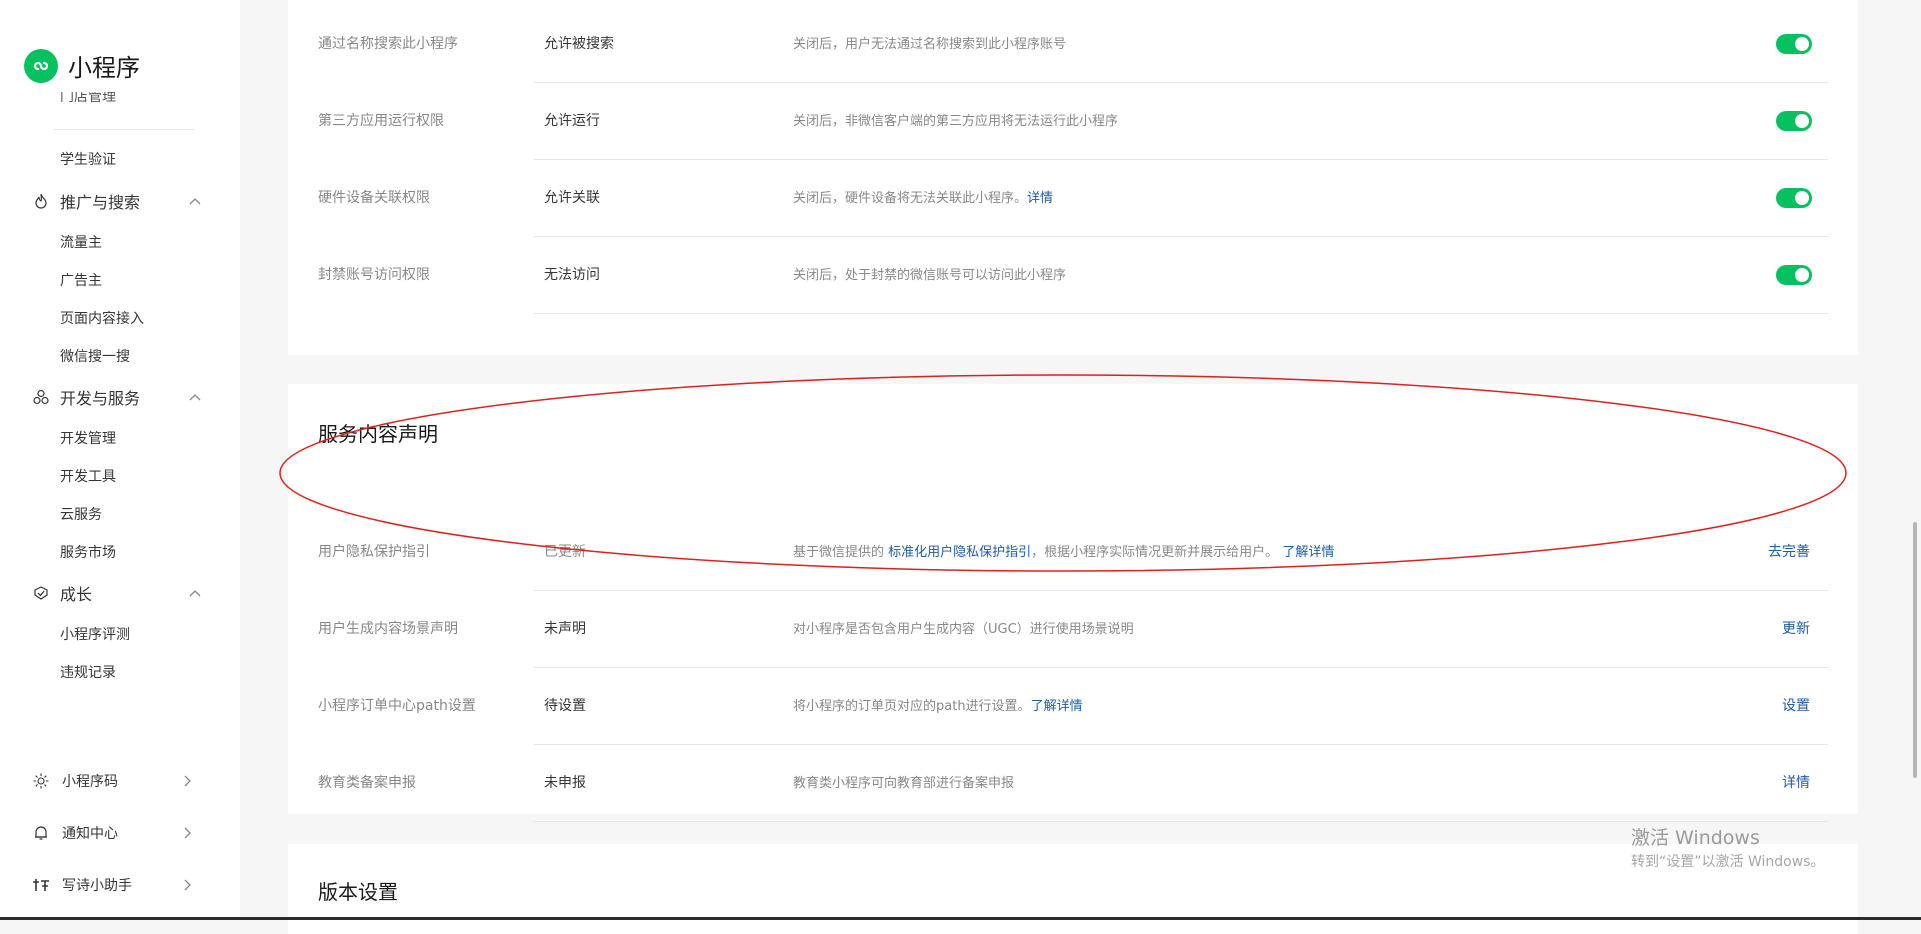  What do you see at coordinates (1915, 650) in the screenshot?
I see `scrollbar-thumb` at bounding box center [1915, 650].